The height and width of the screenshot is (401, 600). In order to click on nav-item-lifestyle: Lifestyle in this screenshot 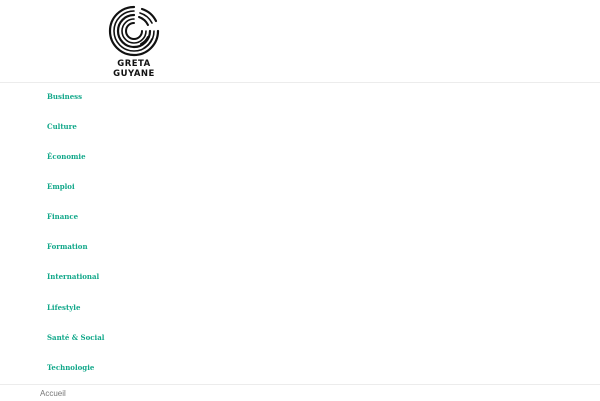, I will do `click(63, 308)`.